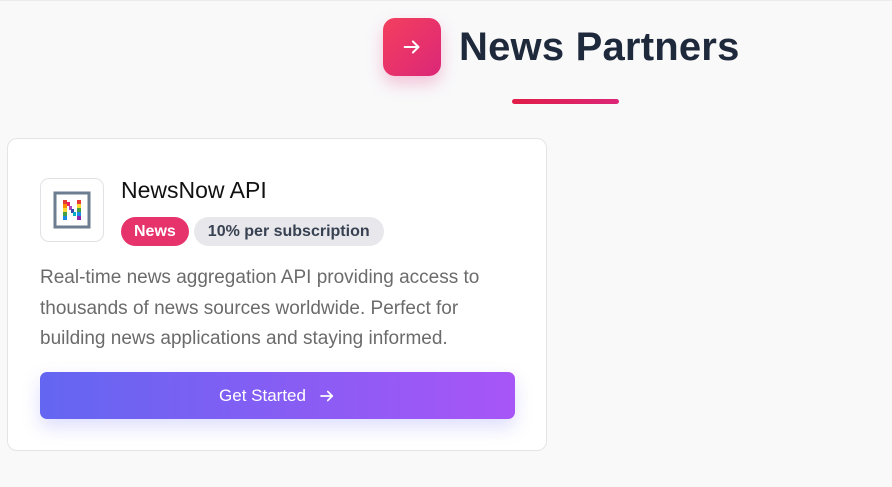 Image resolution: width=892 pixels, height=487 pixels. I want to click on get-started-label: Get Started, so click(262, 395).